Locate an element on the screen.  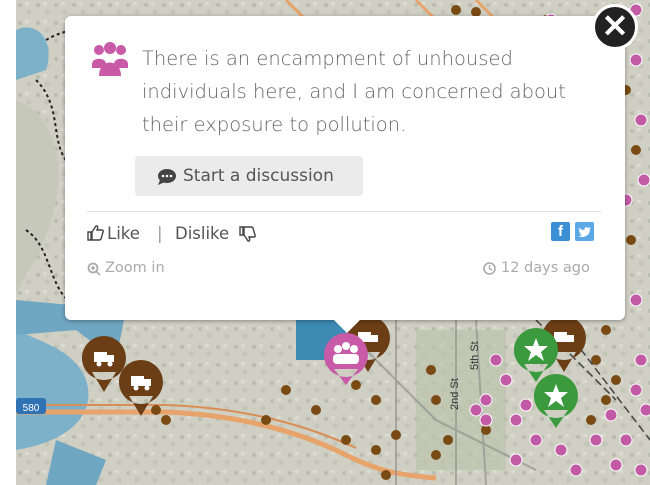
start-discussion-button: Start a discussion is located at coordinates (249, 176).